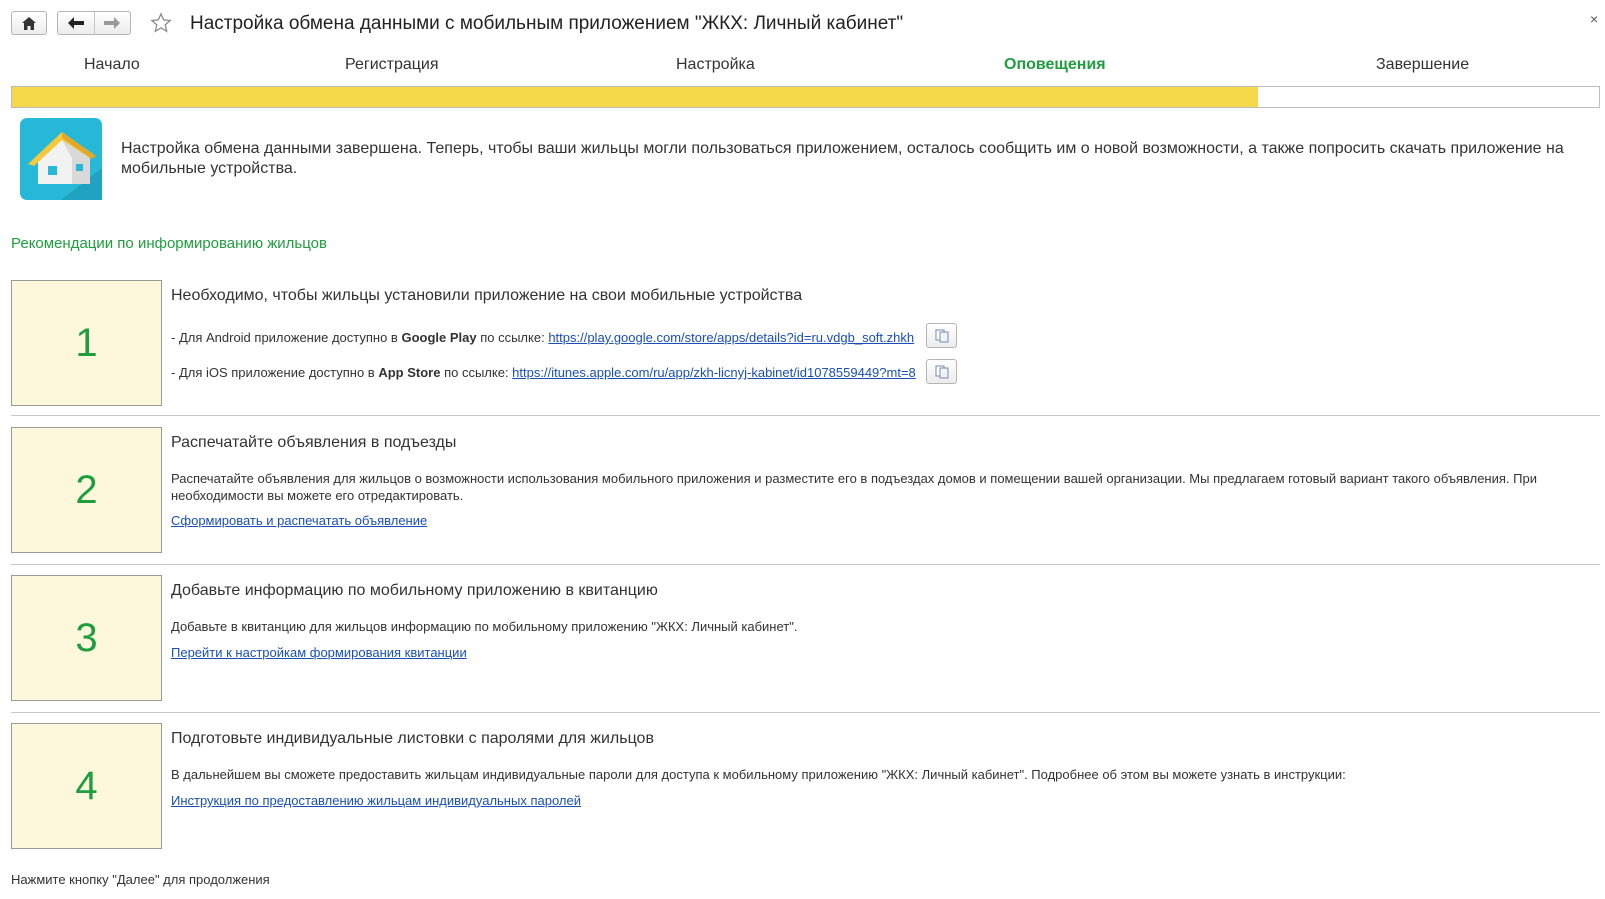 Image resolution: width=1605 pixels, height=899 pixels. I want to click on app-store-label: App Store, so click(409, 372).